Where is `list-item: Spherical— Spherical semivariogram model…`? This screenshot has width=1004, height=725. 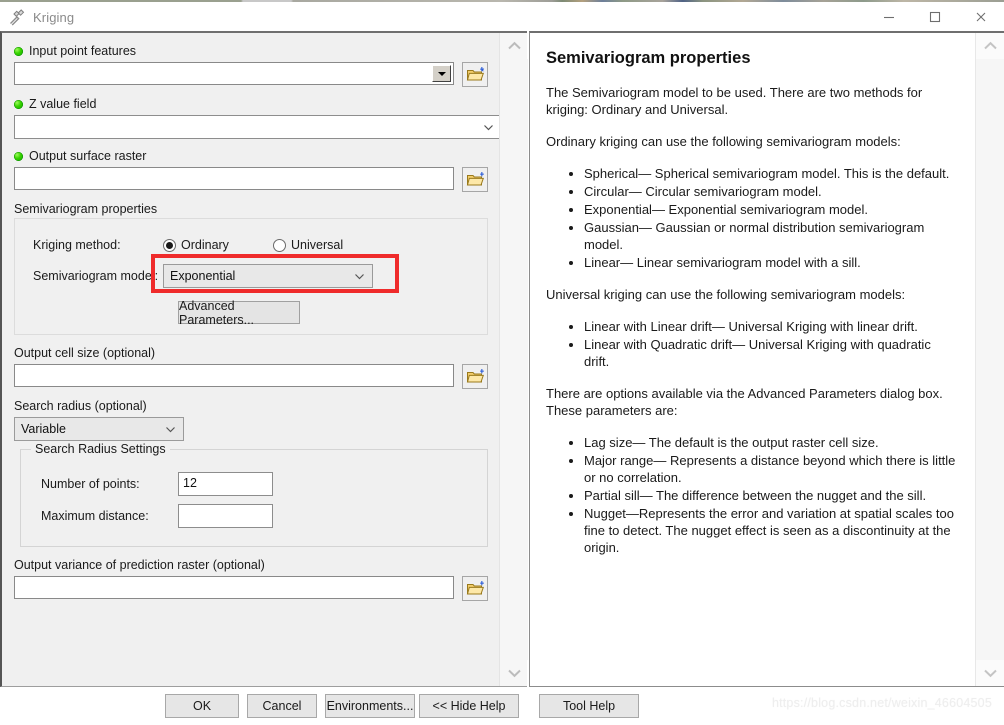 list-item: Spherical— Spherical semivariogram model… is located at coordinates (771, 173).